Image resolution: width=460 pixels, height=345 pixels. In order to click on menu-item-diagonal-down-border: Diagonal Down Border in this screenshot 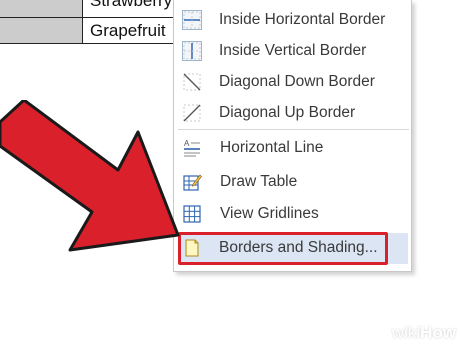, I will do `click(292, 82)`.